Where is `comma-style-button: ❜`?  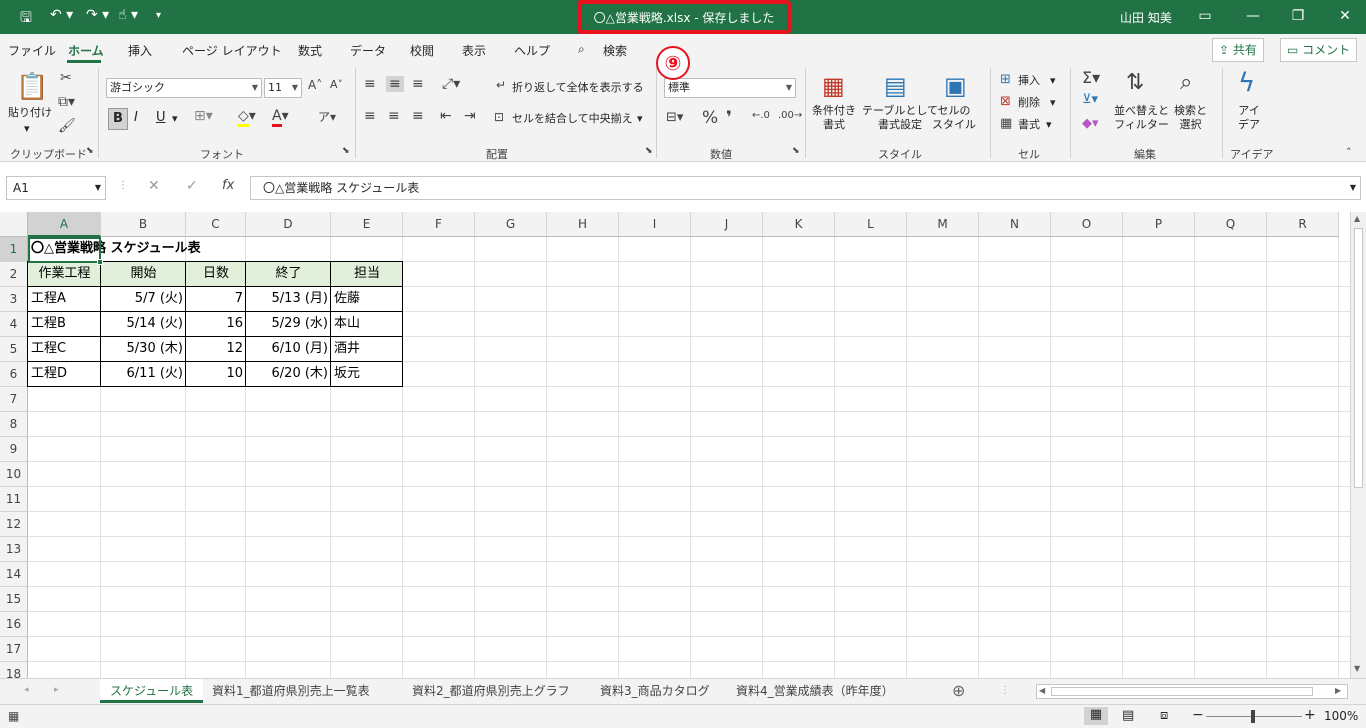
comma-style-button: ❜ is located at coordinates (729, 118).